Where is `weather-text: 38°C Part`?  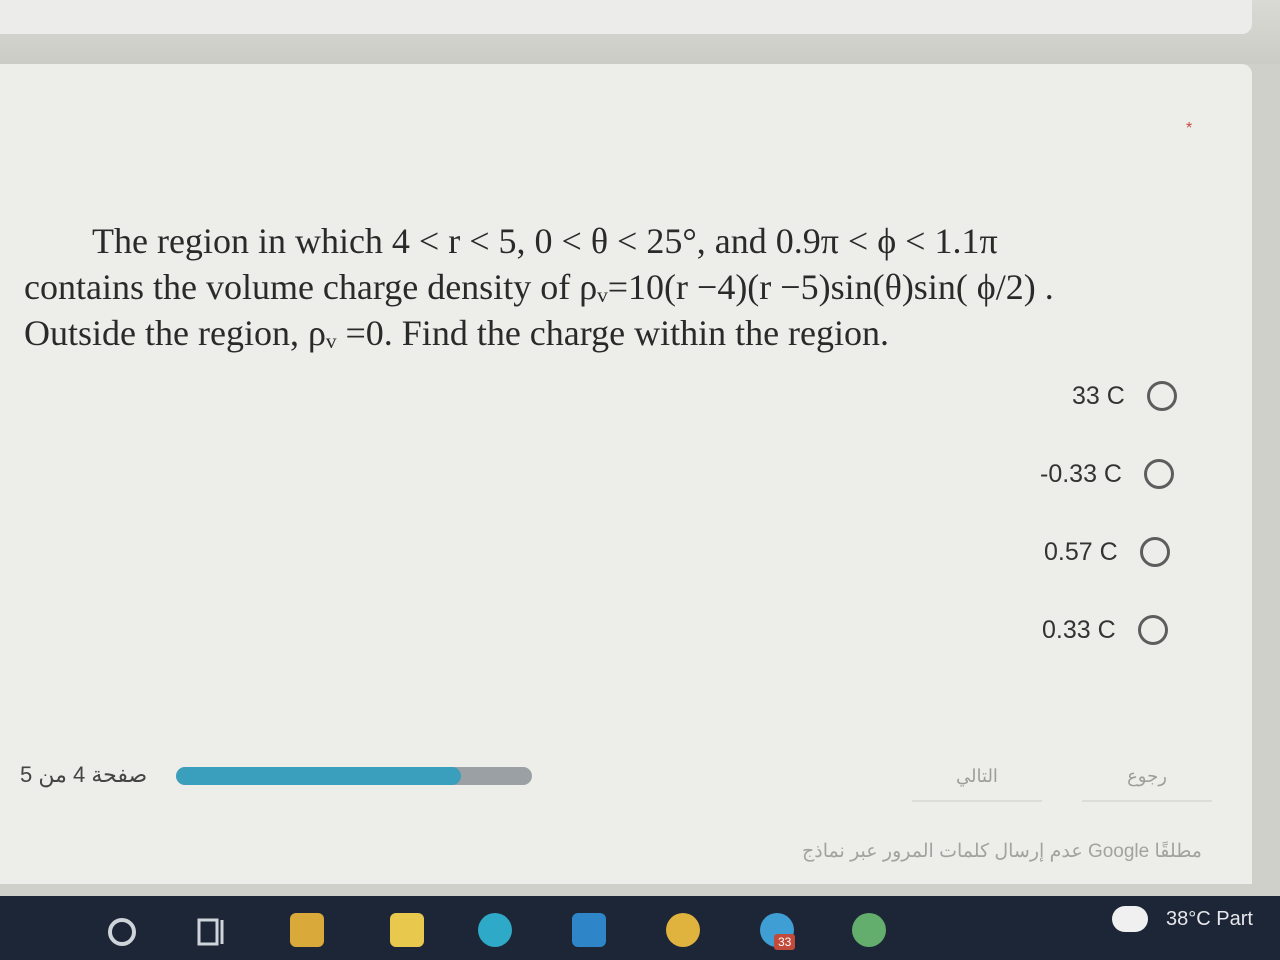 weather-text: 38°C Part is located at coordinates (1209, 919).